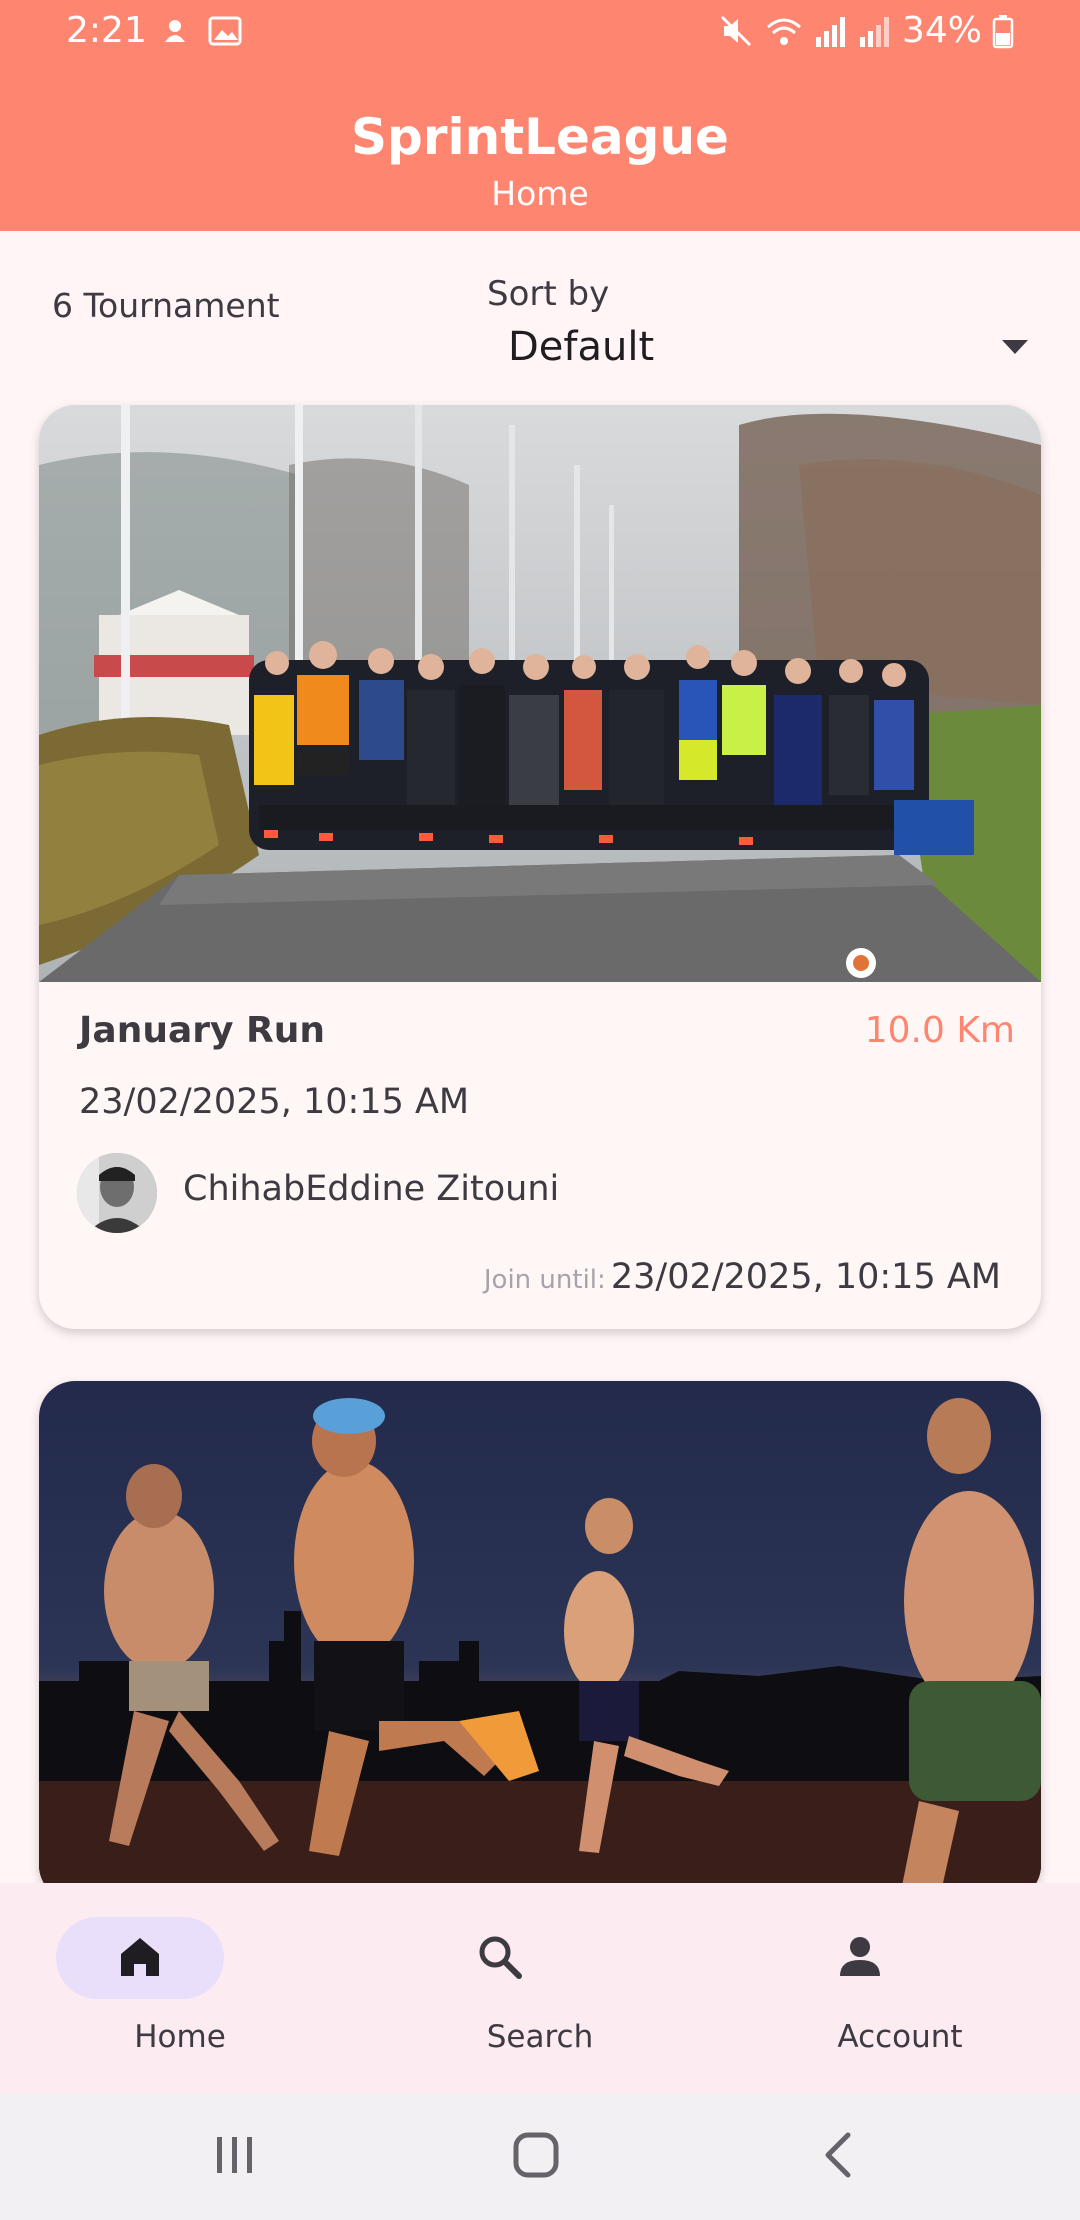 Image resolution: width=1080 pixels, height=2220 pixels. I want to click on bottom-navigation: Home Search Account, so click(540, 1988).